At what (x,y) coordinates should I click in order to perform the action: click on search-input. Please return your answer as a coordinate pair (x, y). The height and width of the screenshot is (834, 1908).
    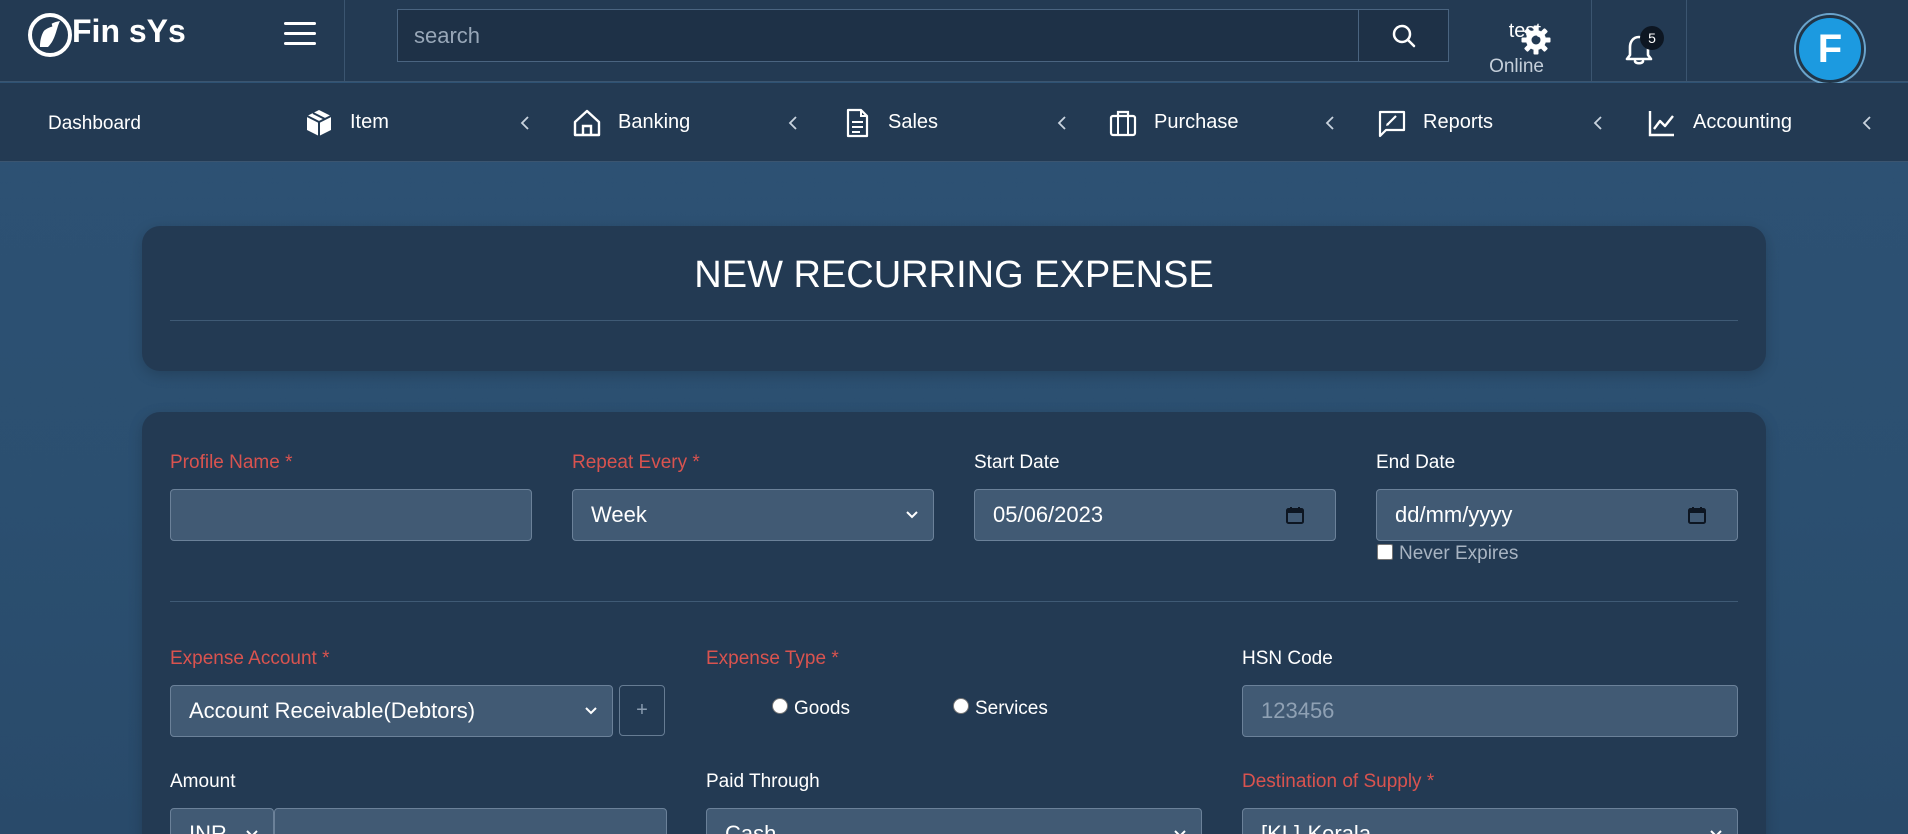
    Looking at the image, I should click on (878, 35).